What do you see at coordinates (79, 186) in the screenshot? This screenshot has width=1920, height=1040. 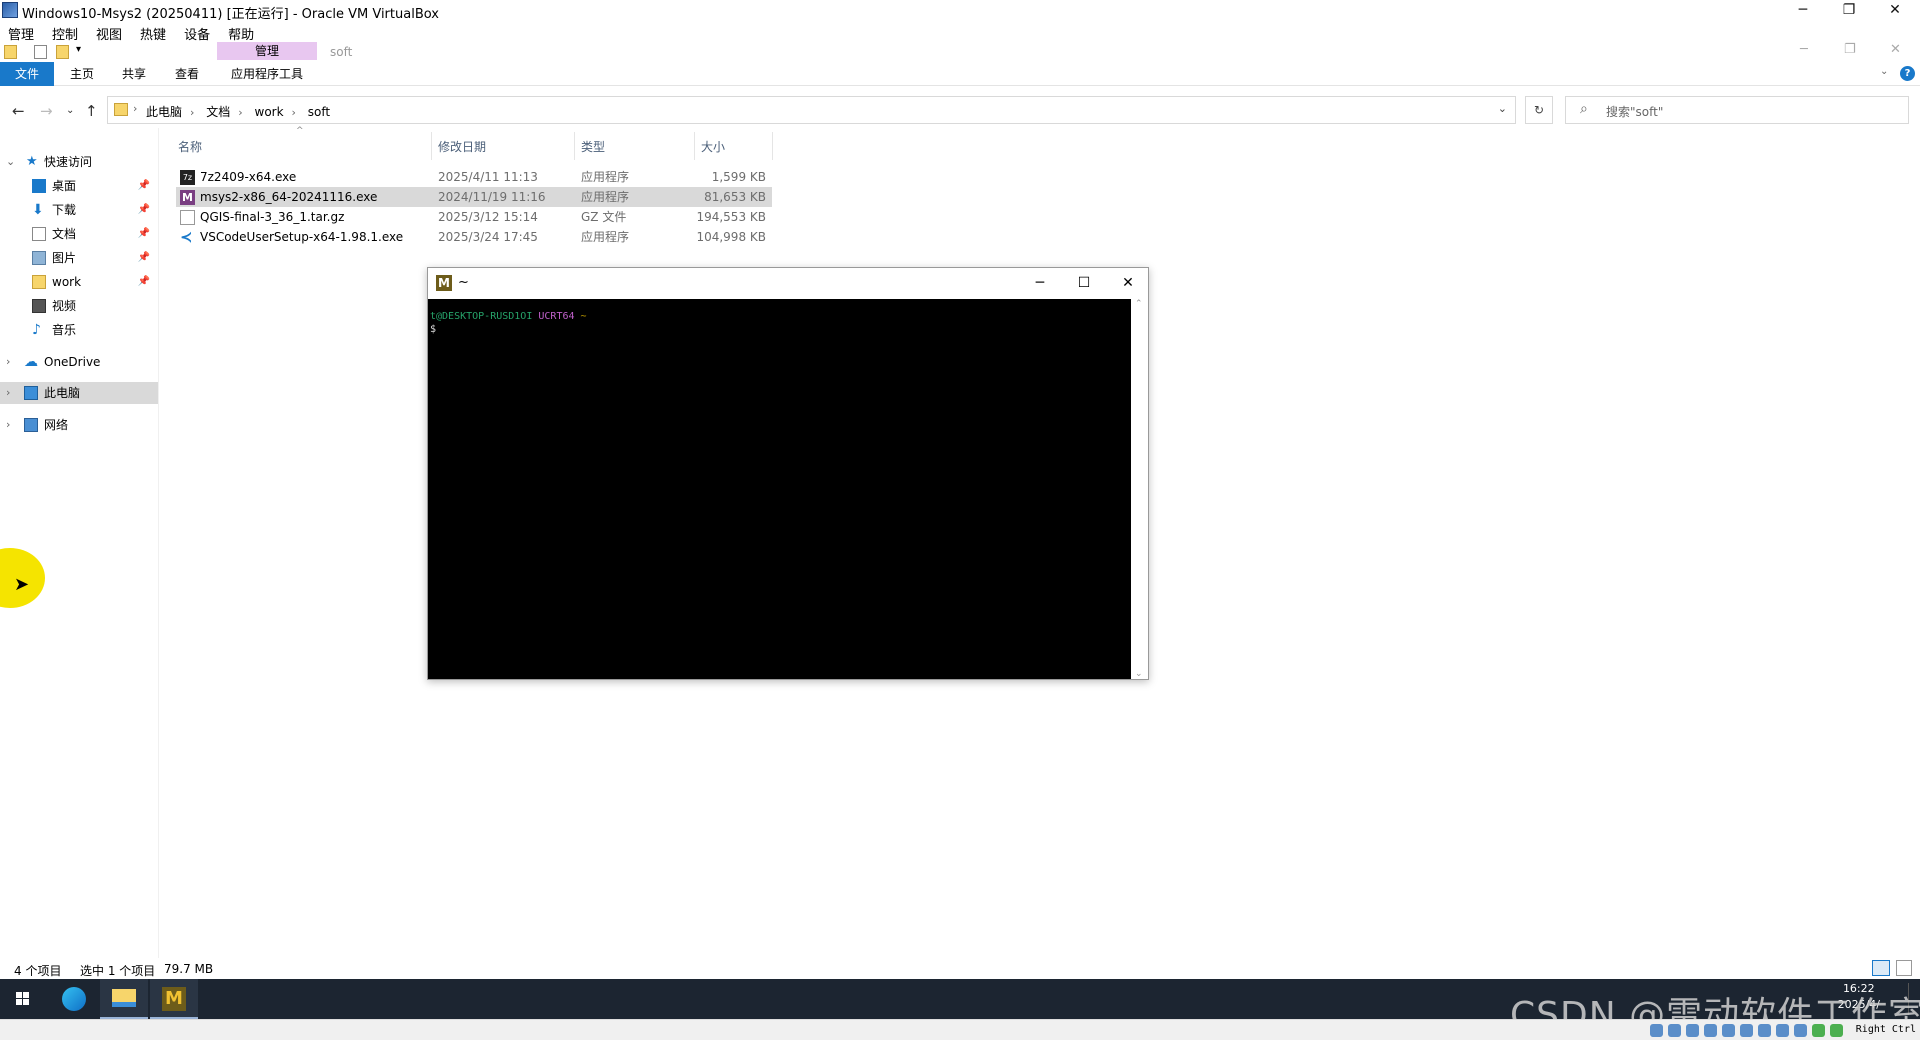 I see `nav-desktop: 桌面 📌` at bounding box center [79, 186].